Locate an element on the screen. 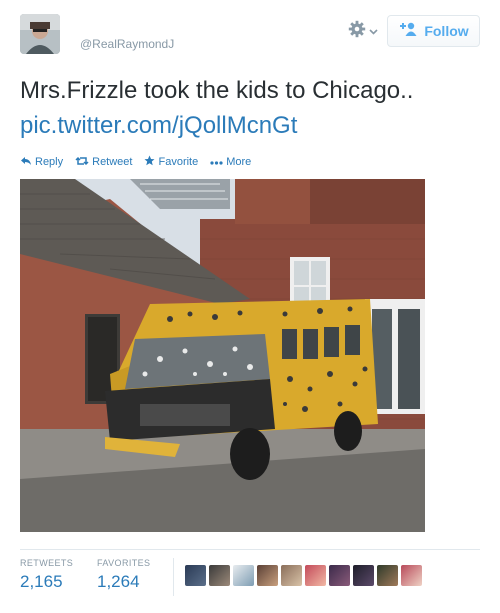 The width and height of the screenshot is (500, 613). favorite-button: Favorite is located at coordinates (171, 162).